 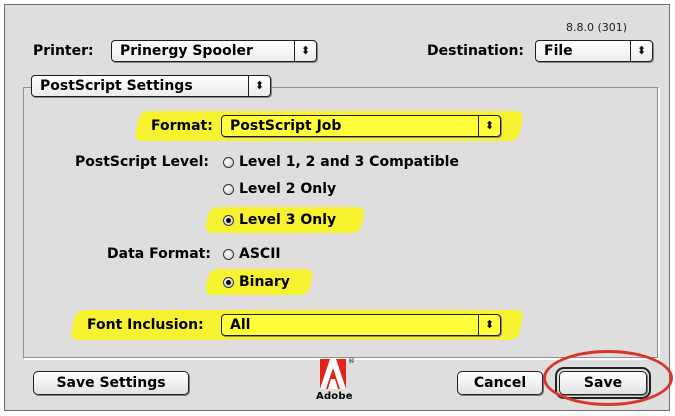 What do you see at coordinates (288, 220) in the screenshot?
I see `radio-level-3-label: Level 3 Only` at bounding box center [288, 220].